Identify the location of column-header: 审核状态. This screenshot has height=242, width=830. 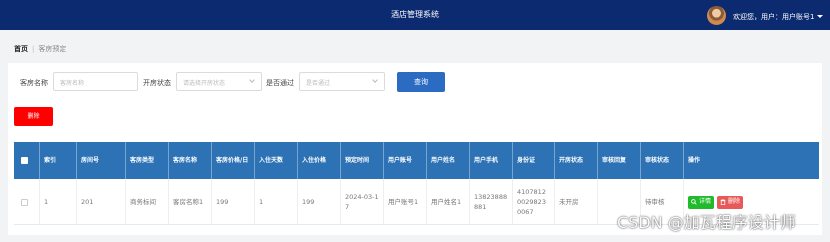
(662, 160).